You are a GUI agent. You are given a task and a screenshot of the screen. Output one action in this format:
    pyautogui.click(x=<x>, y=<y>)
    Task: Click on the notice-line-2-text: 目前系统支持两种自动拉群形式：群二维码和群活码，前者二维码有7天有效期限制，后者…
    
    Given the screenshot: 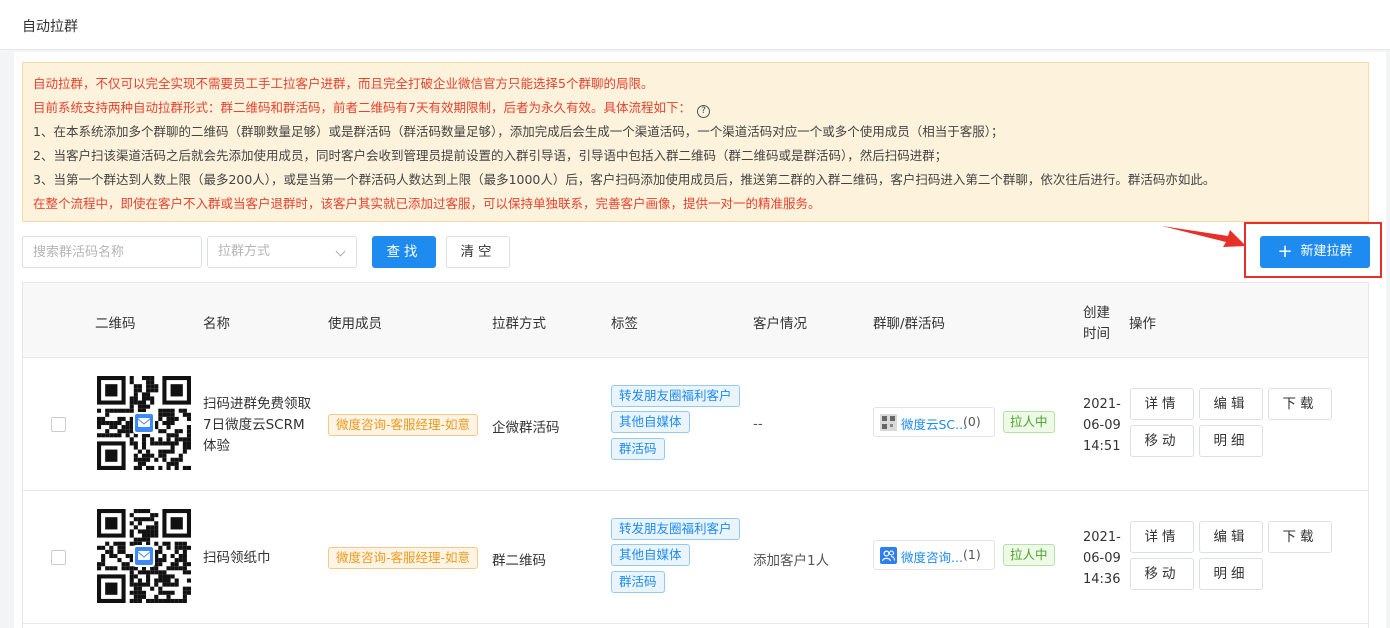 What is the action you would take?
    pyautogui.click(x=362, y=107)
    